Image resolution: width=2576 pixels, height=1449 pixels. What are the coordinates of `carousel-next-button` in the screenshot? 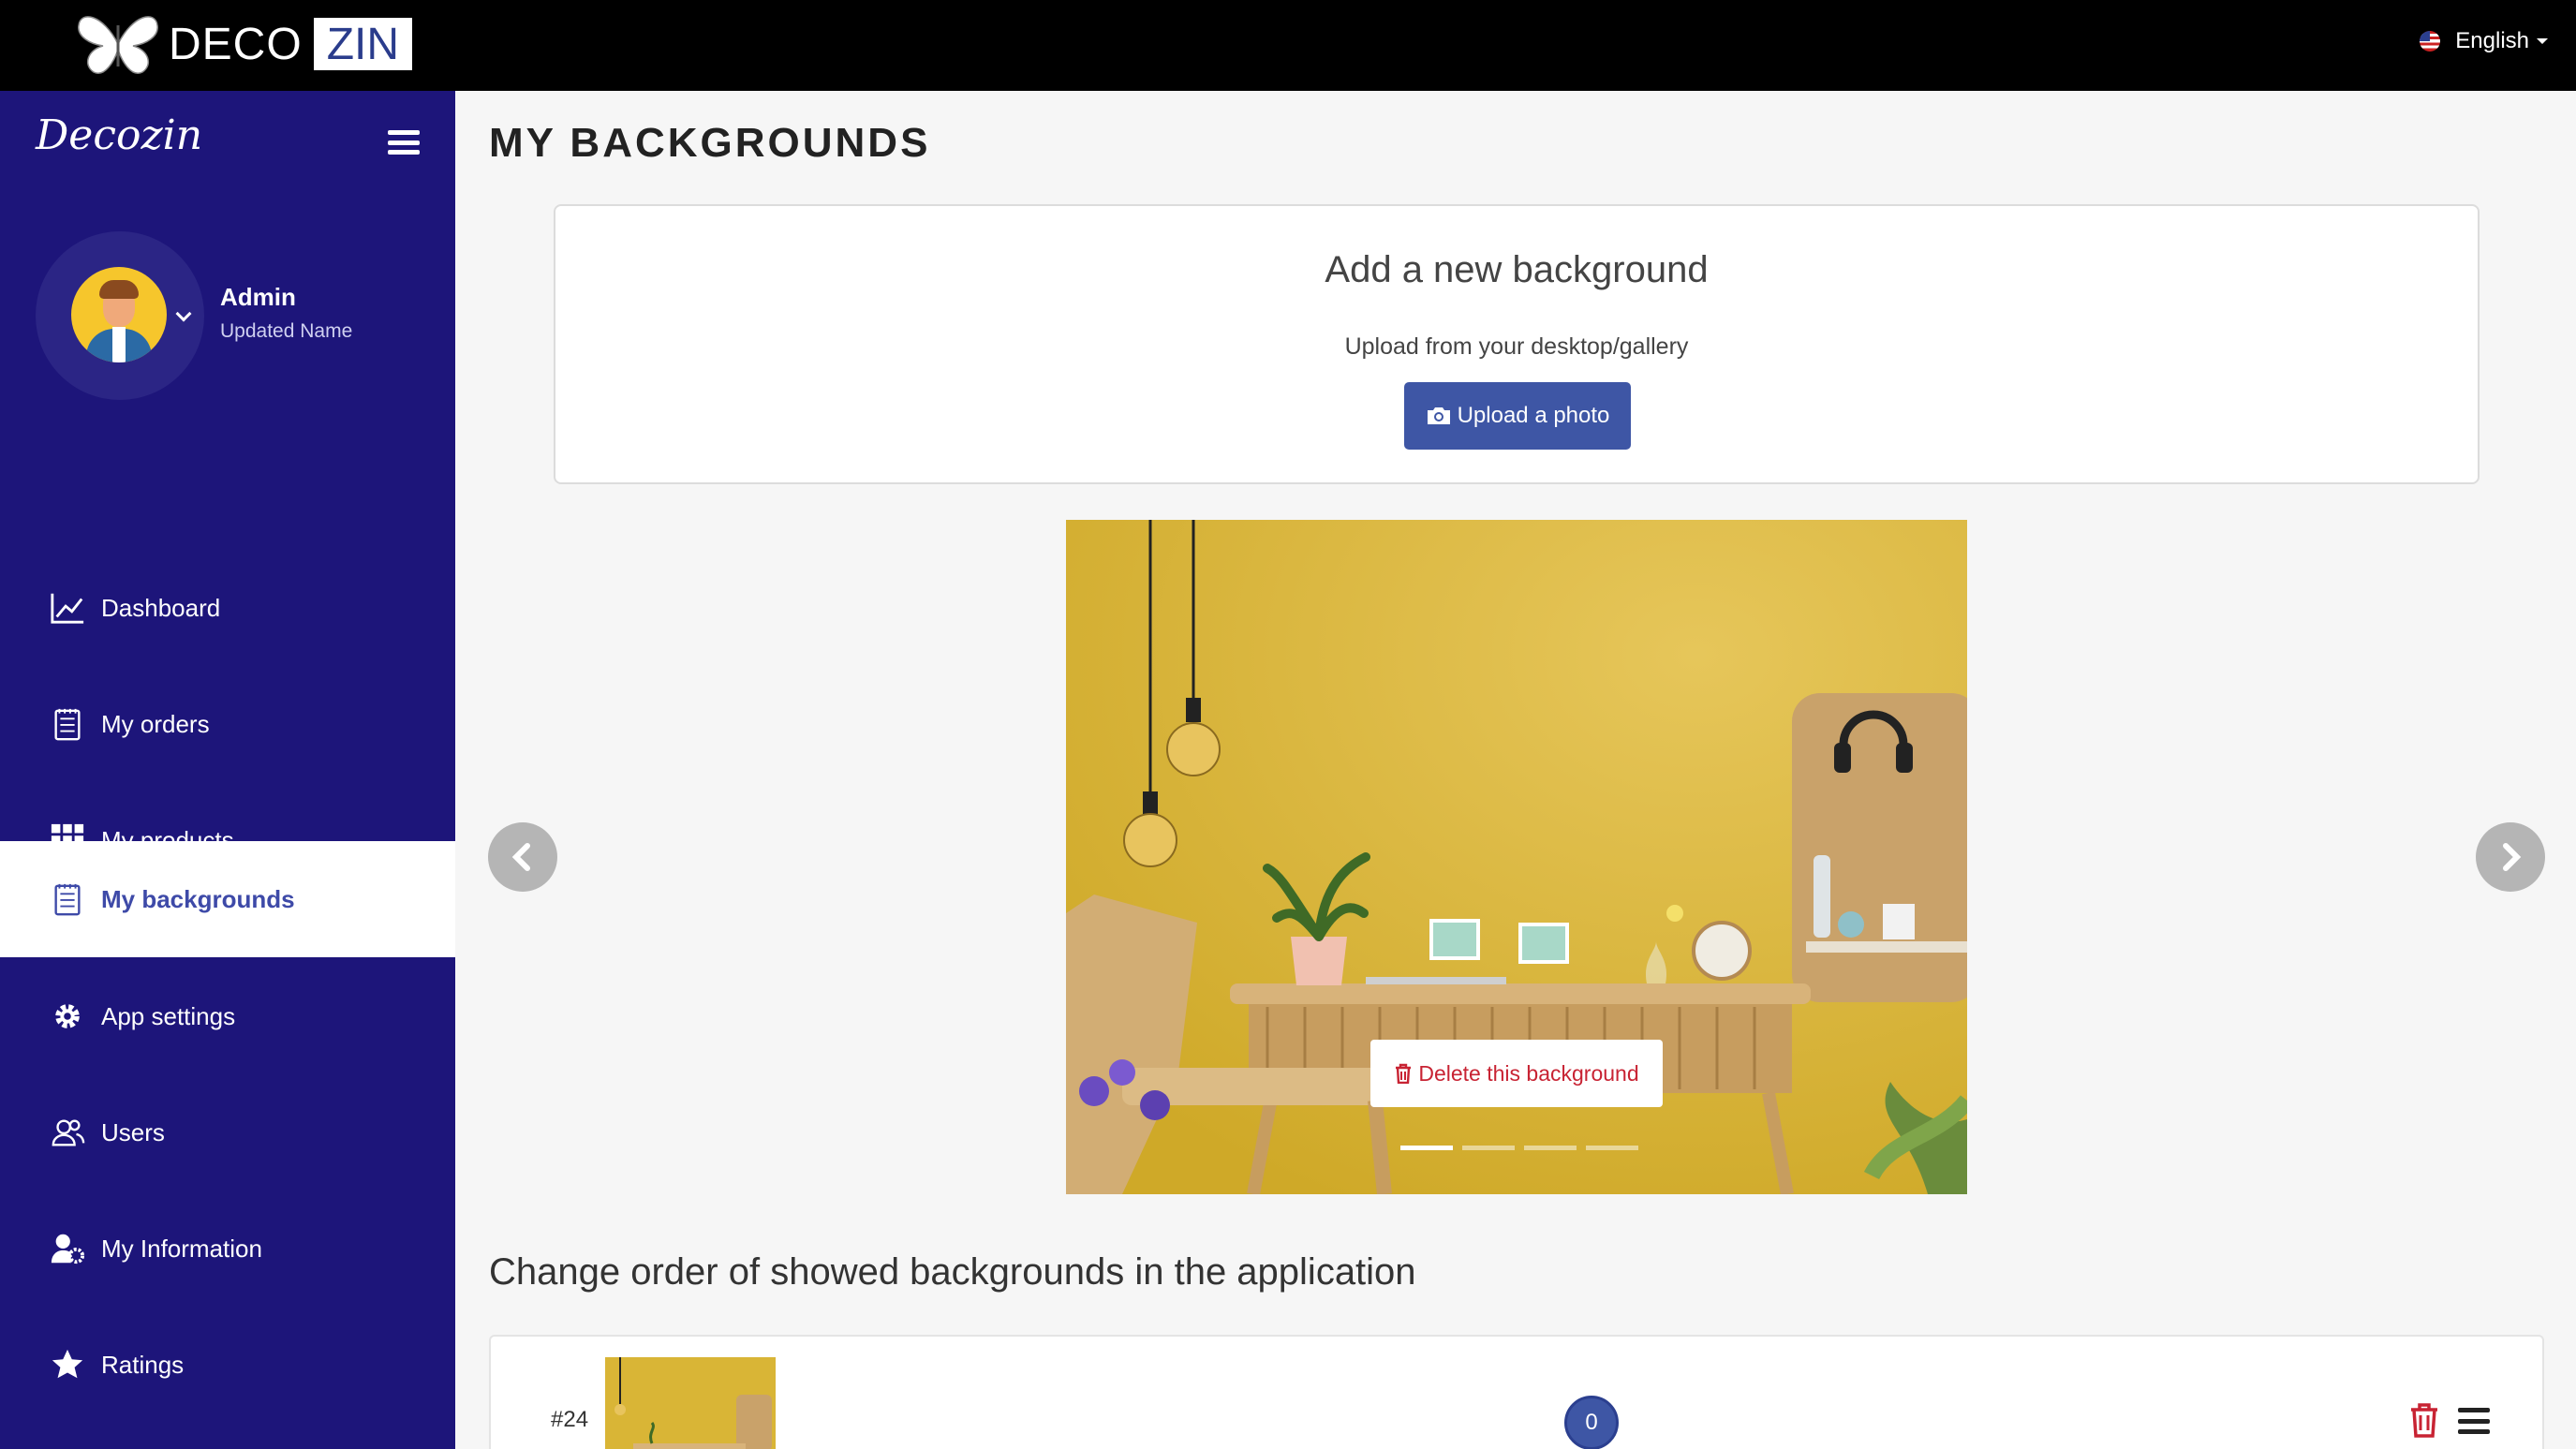 It's located at (2511, 857).